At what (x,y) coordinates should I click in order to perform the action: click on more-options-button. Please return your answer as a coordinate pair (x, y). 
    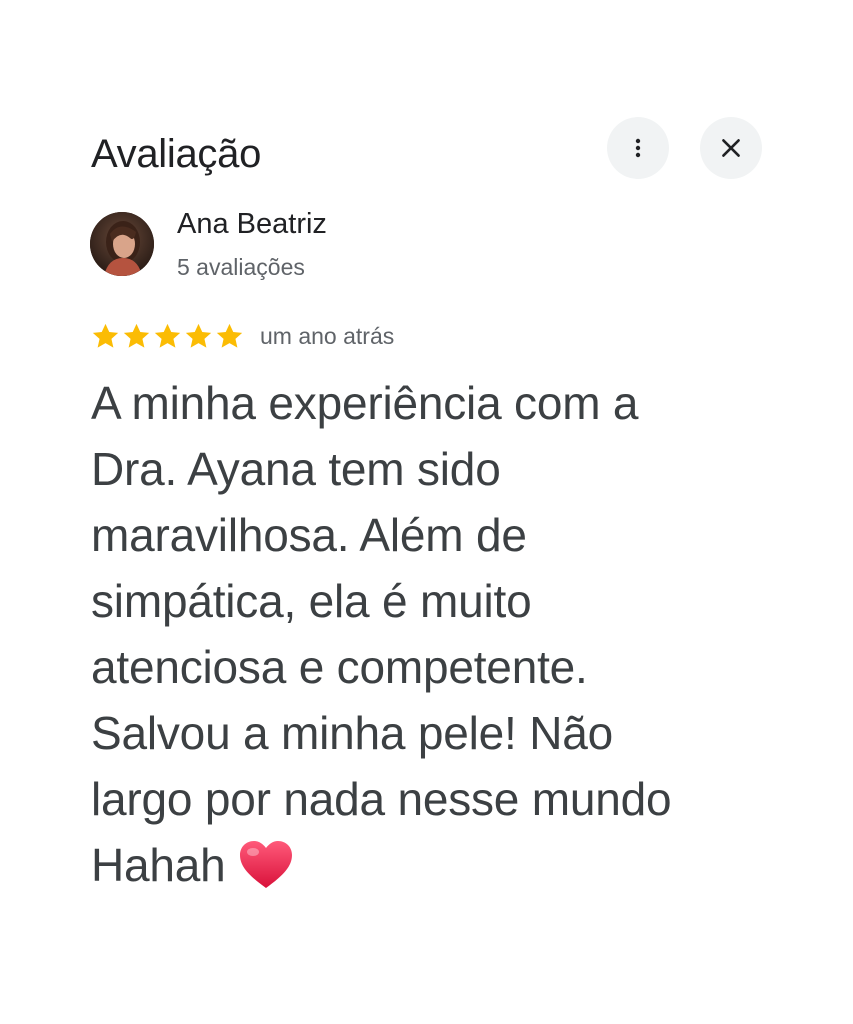
    Looking at the image, I should click on (638, 148).